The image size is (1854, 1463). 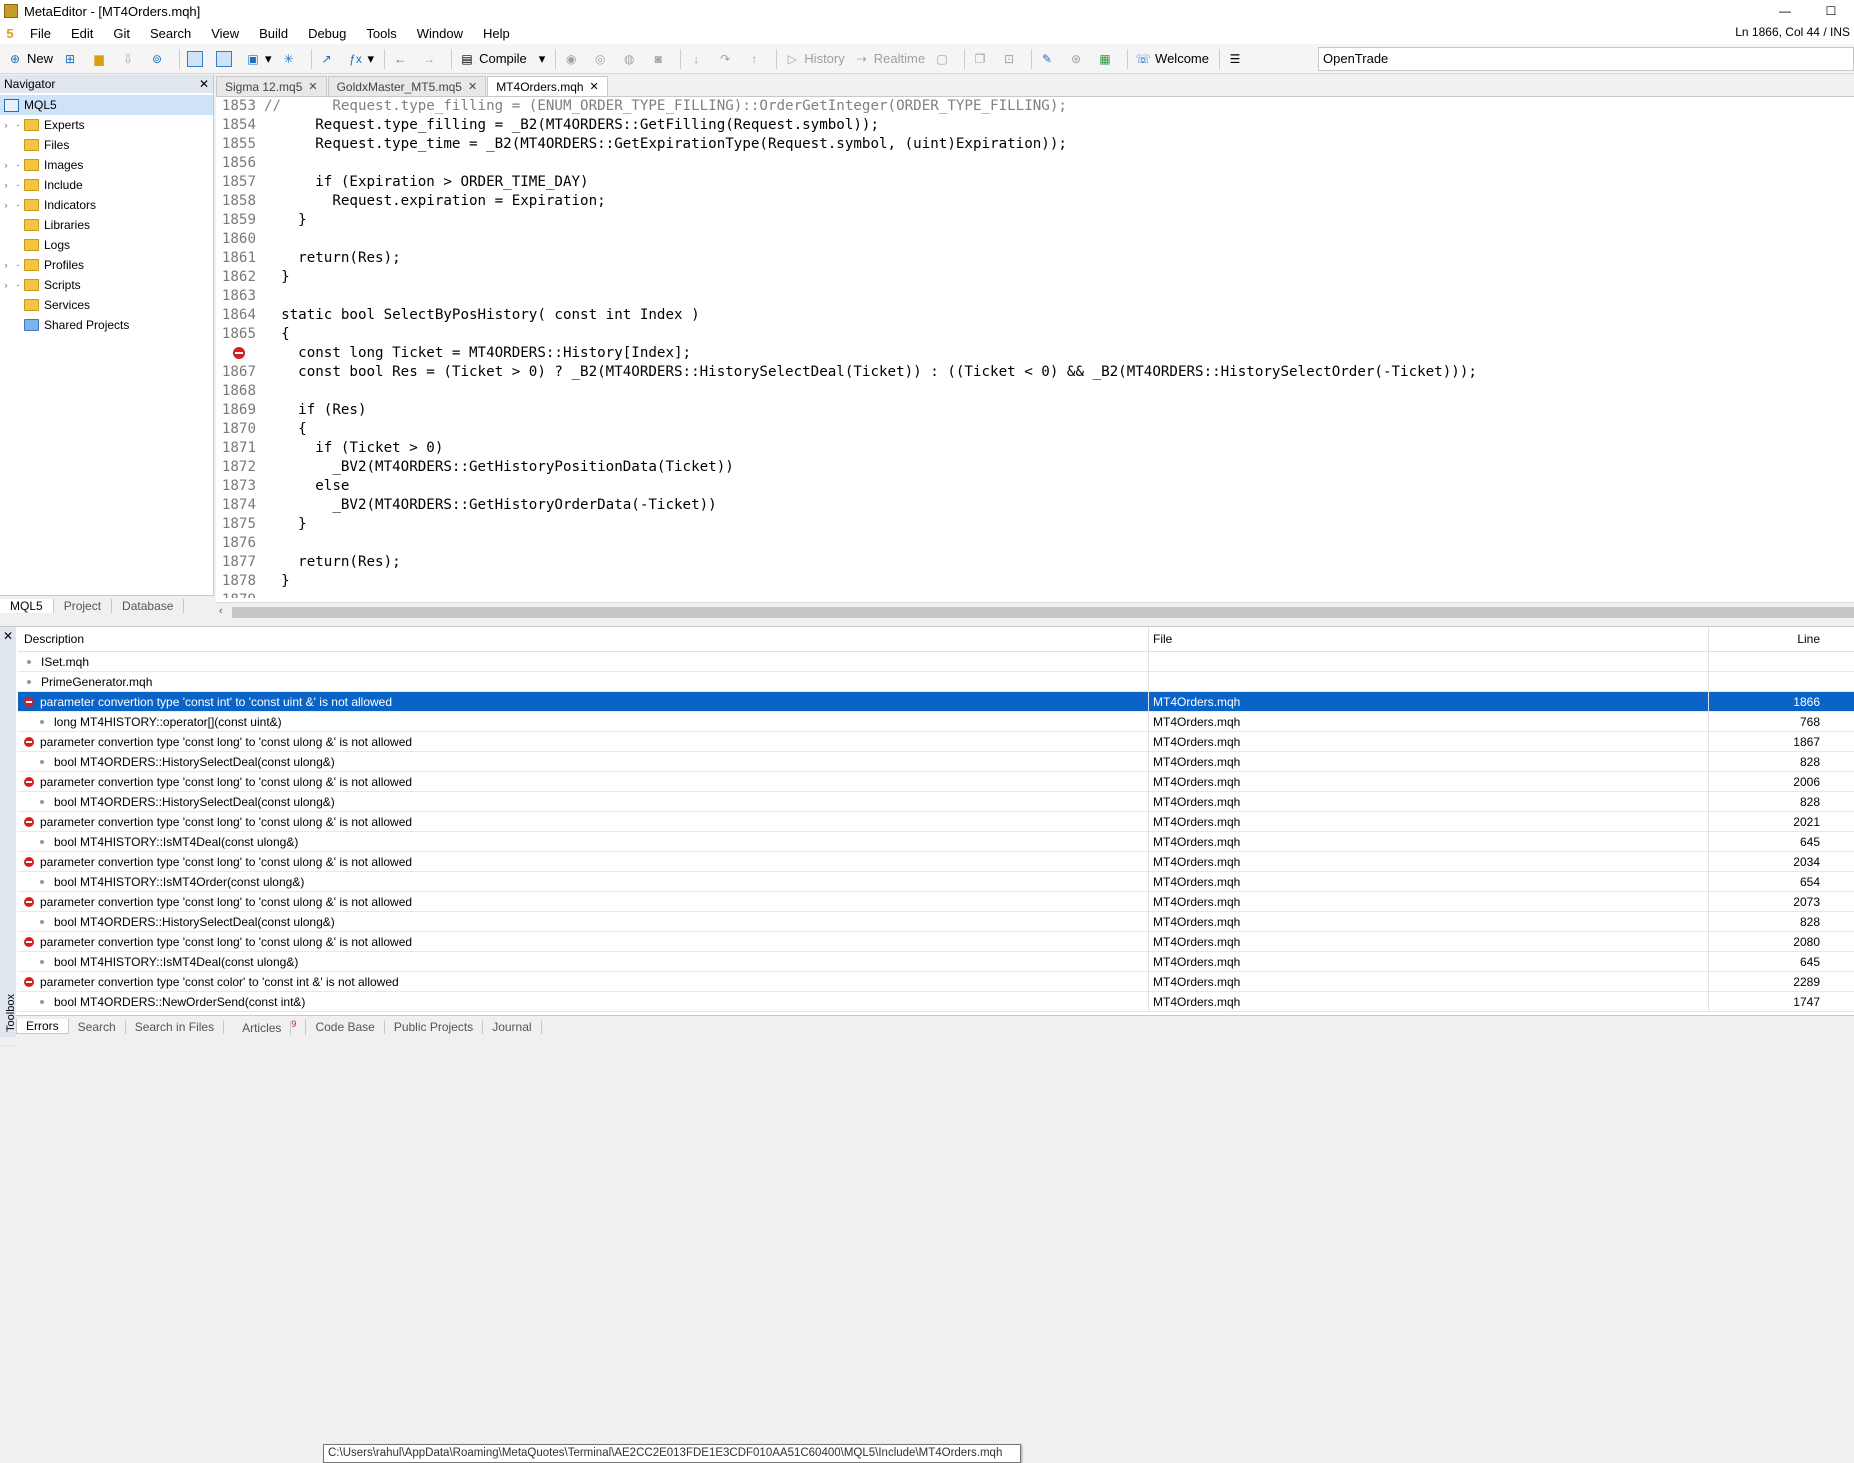 I want to click on table-row: ISet.mqh, so click(x=936, y=662).